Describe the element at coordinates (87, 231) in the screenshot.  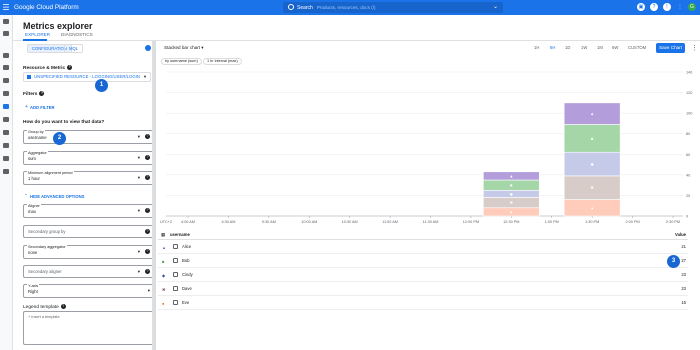
I see `secondary-group-field: Secondary group by ?` at that location.